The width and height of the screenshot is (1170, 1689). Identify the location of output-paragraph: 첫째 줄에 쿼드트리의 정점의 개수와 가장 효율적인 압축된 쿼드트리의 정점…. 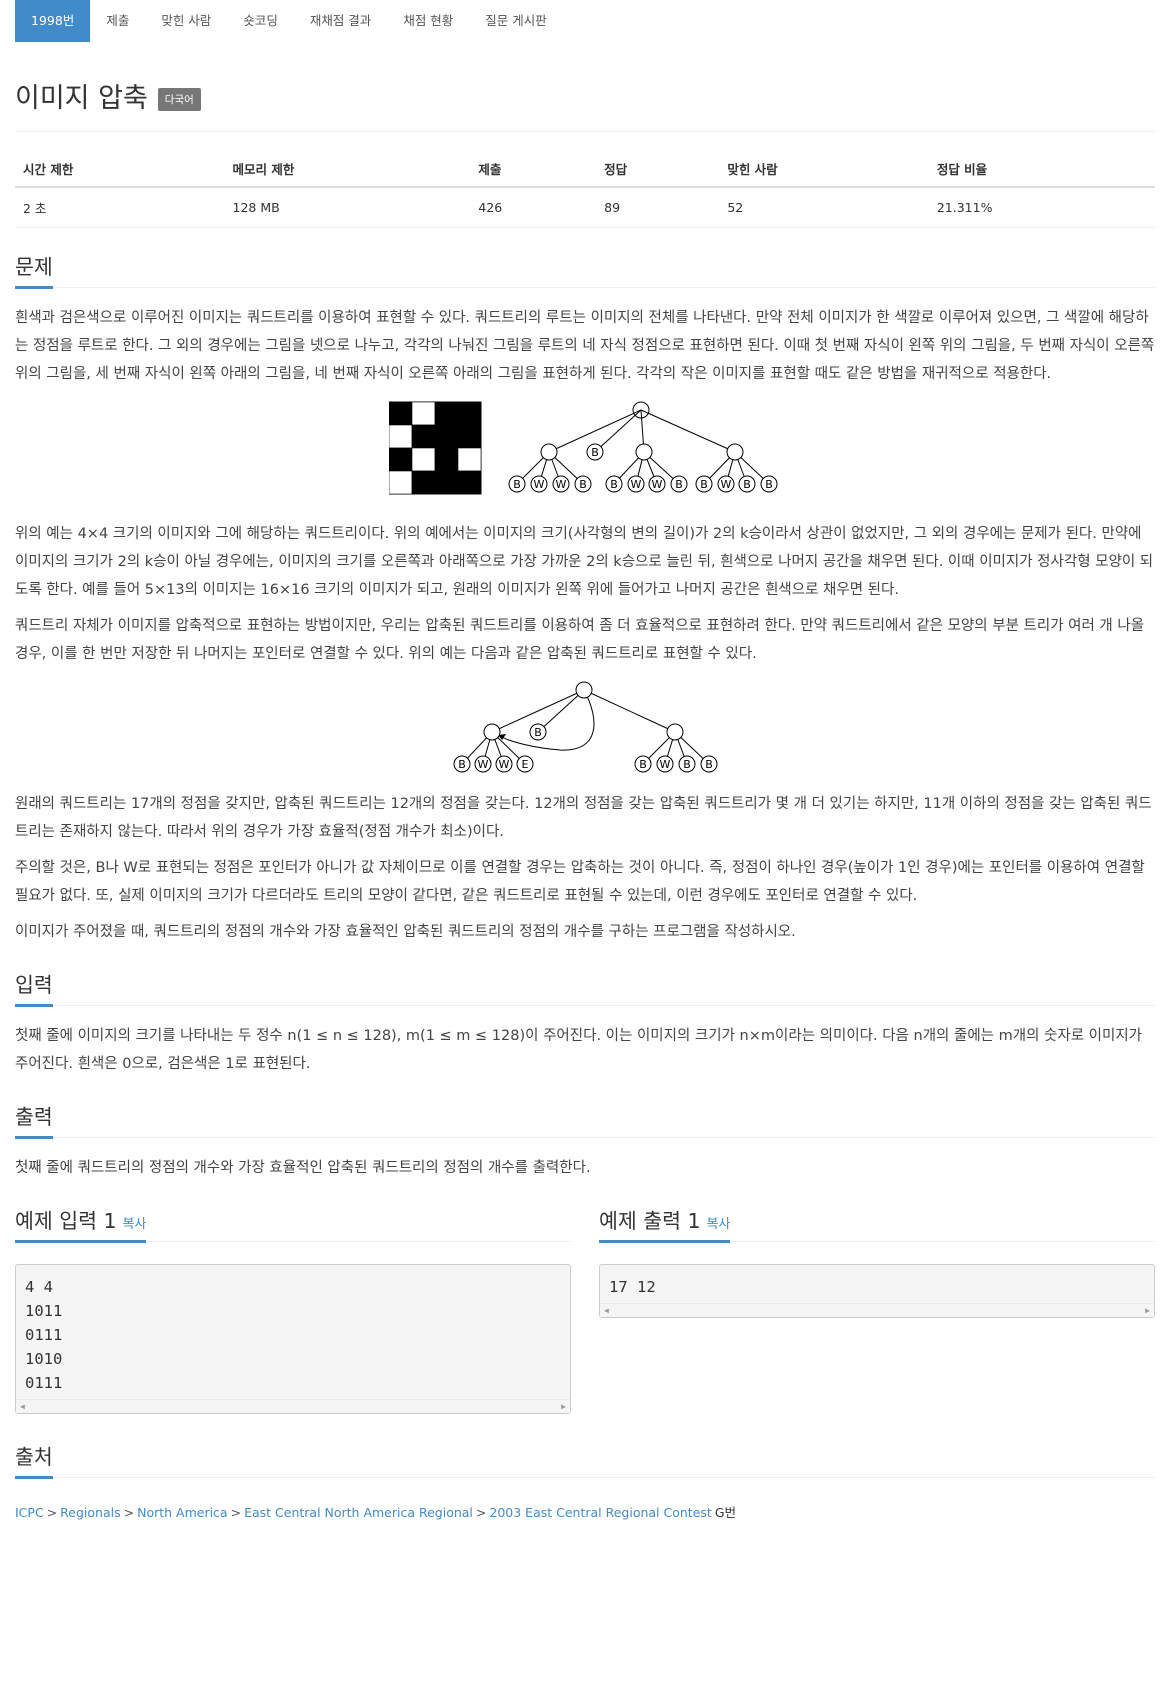
(303, 1168).